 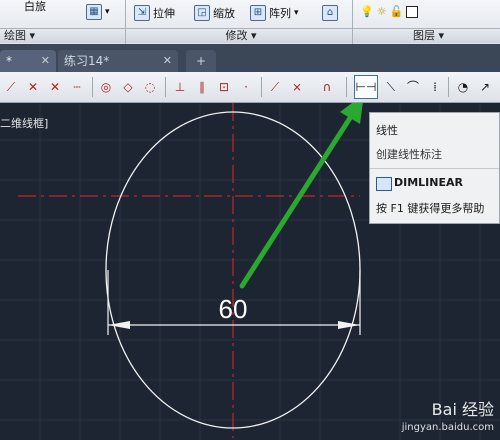 I want to click on snap-parallel-icon: ∥, so click(x=202, y=87).